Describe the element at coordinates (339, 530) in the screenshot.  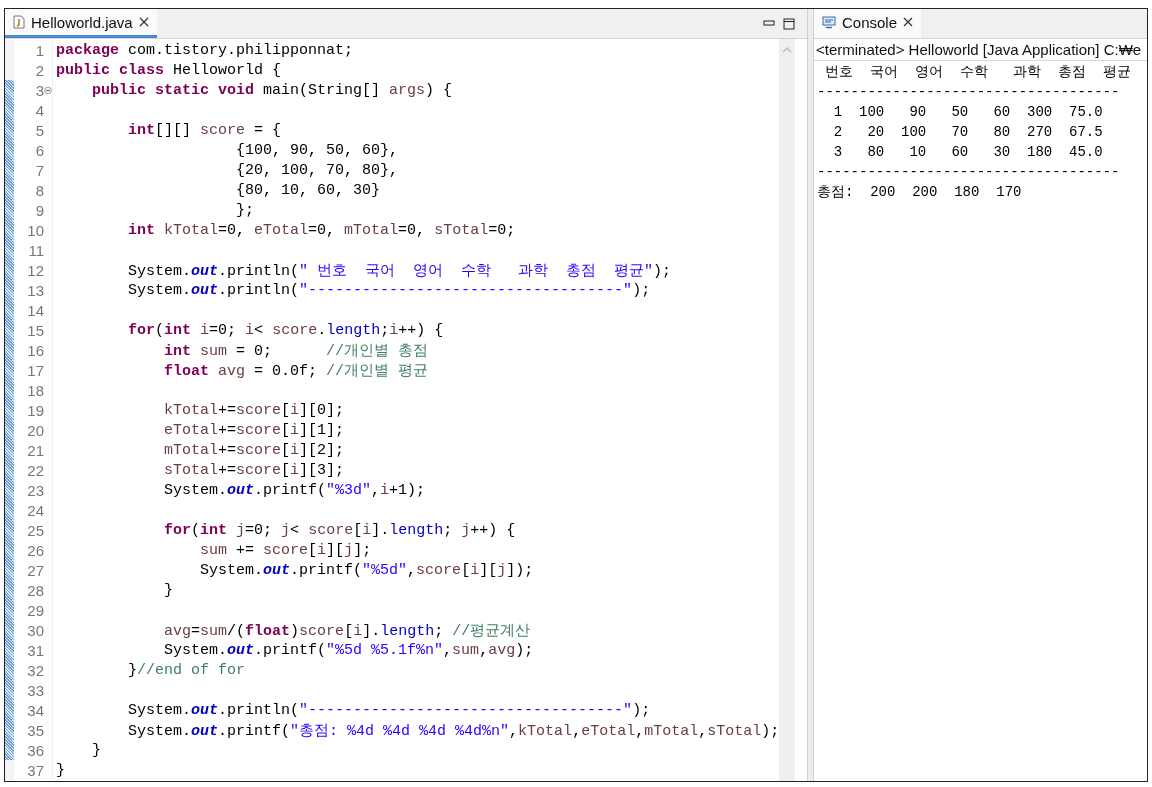
I see `code-line: for(int j=0; j< score[i].length; j++) {` at that location.